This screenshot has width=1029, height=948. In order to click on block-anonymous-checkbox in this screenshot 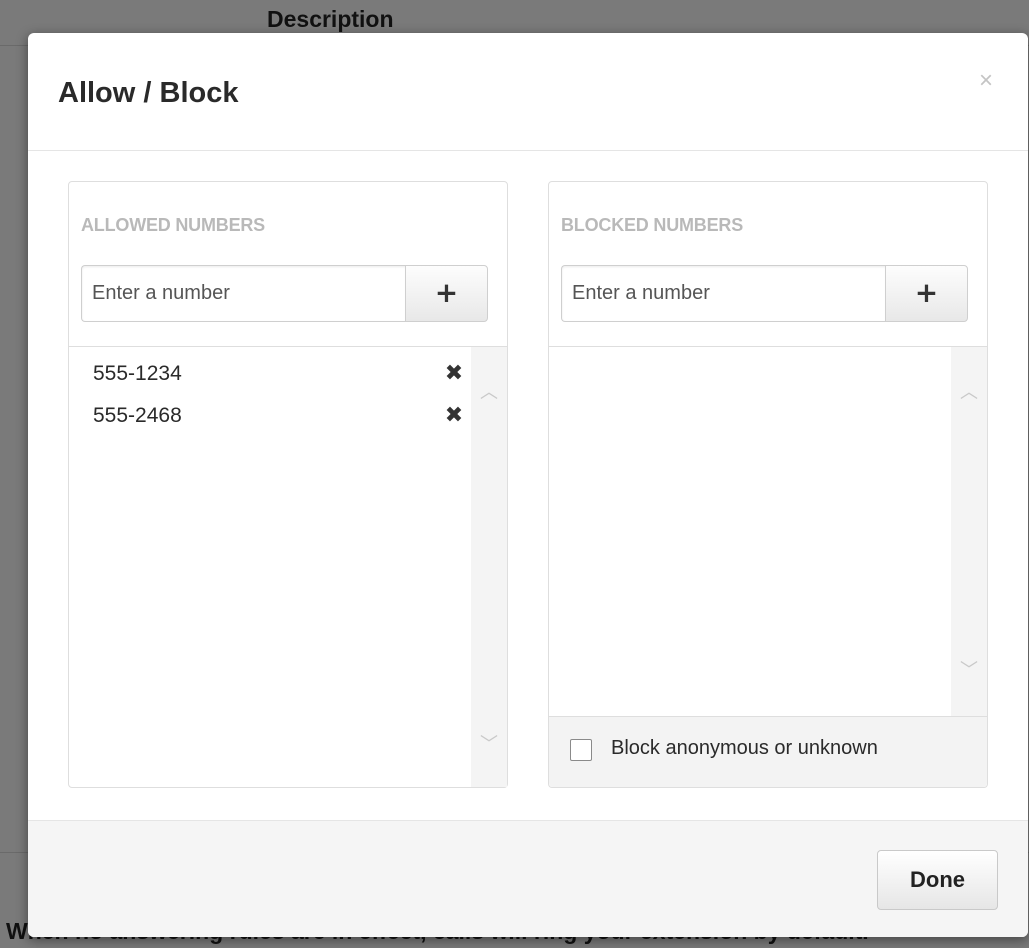, I will do `click(581, 750)`.